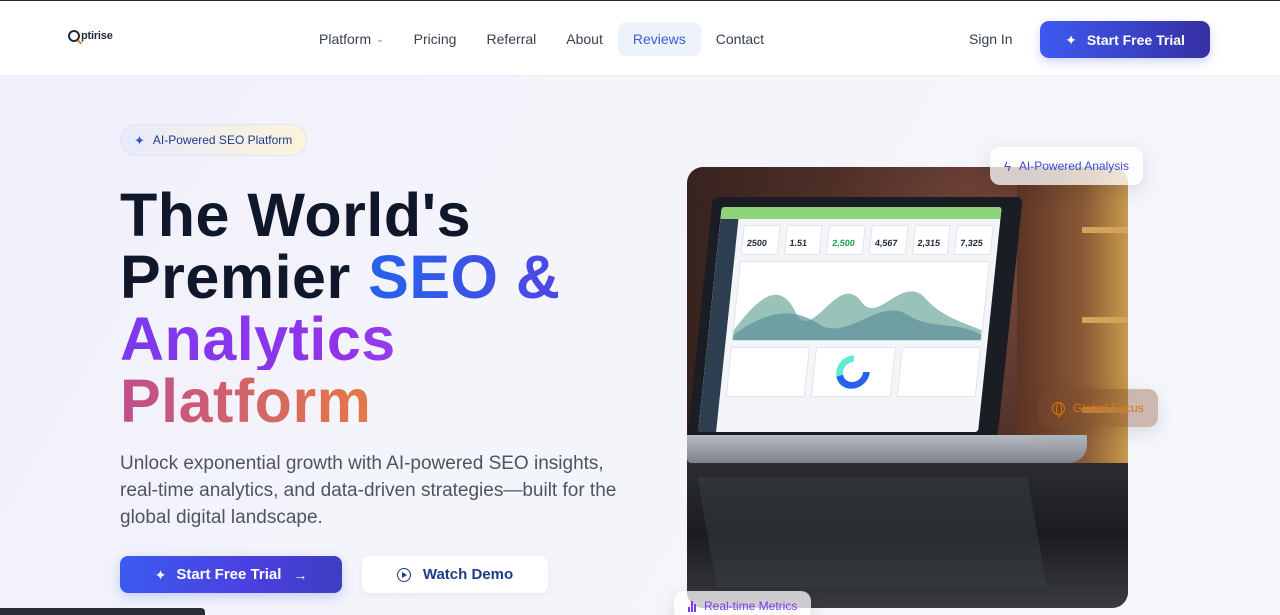 This screenshot has height=615, width=1280. I want to click on nav-item-label: Referral, so click(511, 39).